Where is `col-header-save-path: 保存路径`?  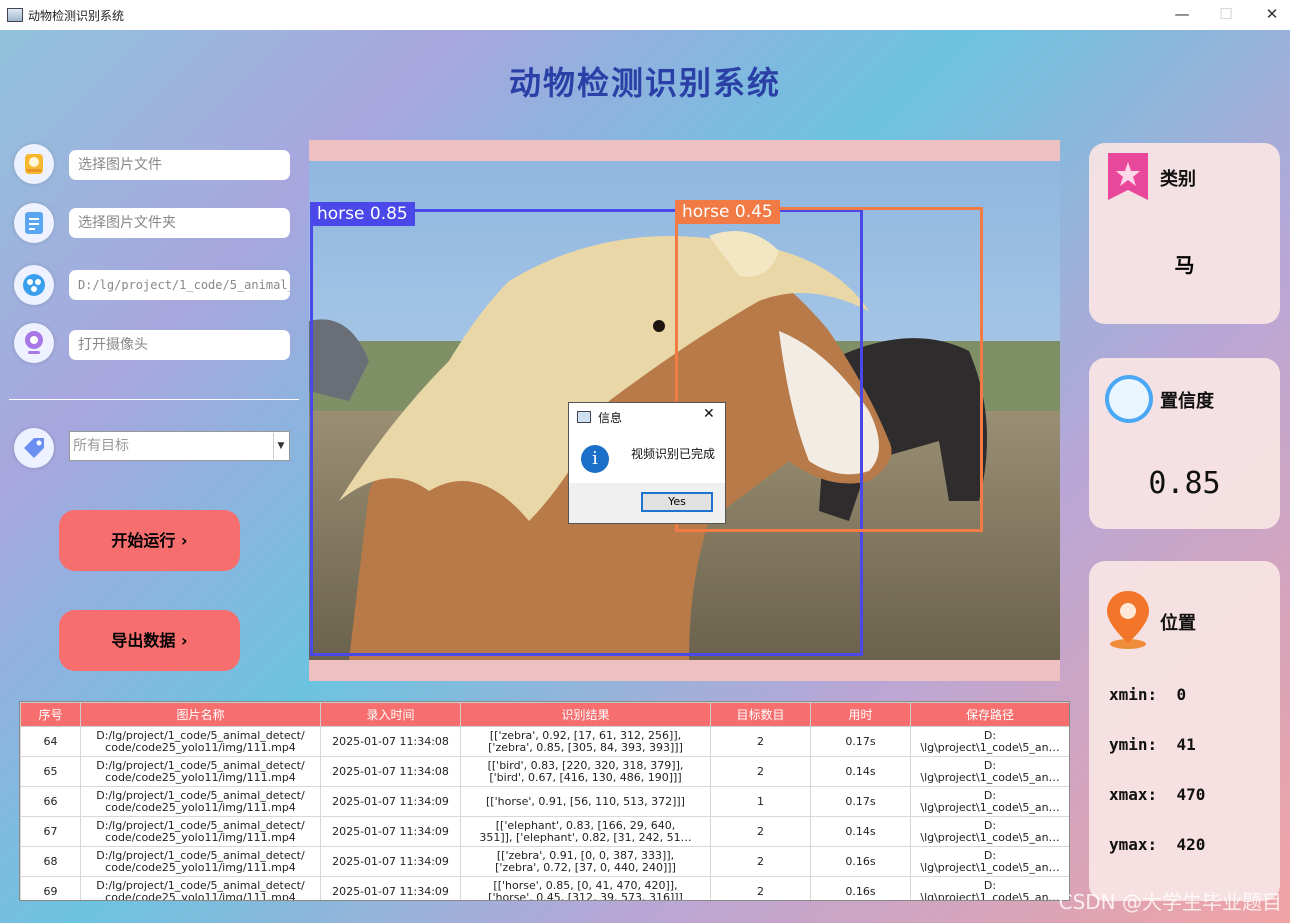 col-header-save-path: 保存路径 is located at coordinates (989, 714).